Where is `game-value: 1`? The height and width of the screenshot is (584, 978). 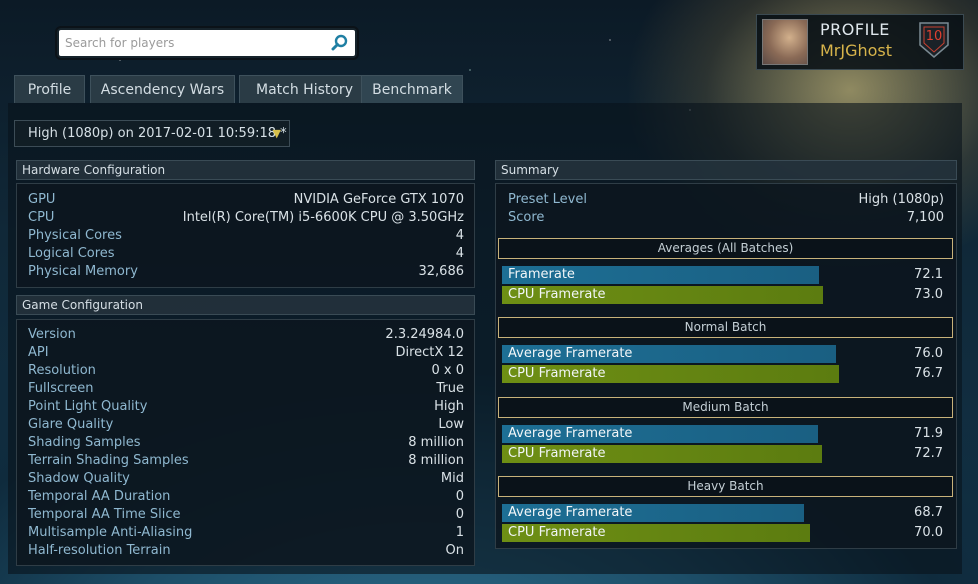 game-value: 1 is located at coordinates (459, 532).